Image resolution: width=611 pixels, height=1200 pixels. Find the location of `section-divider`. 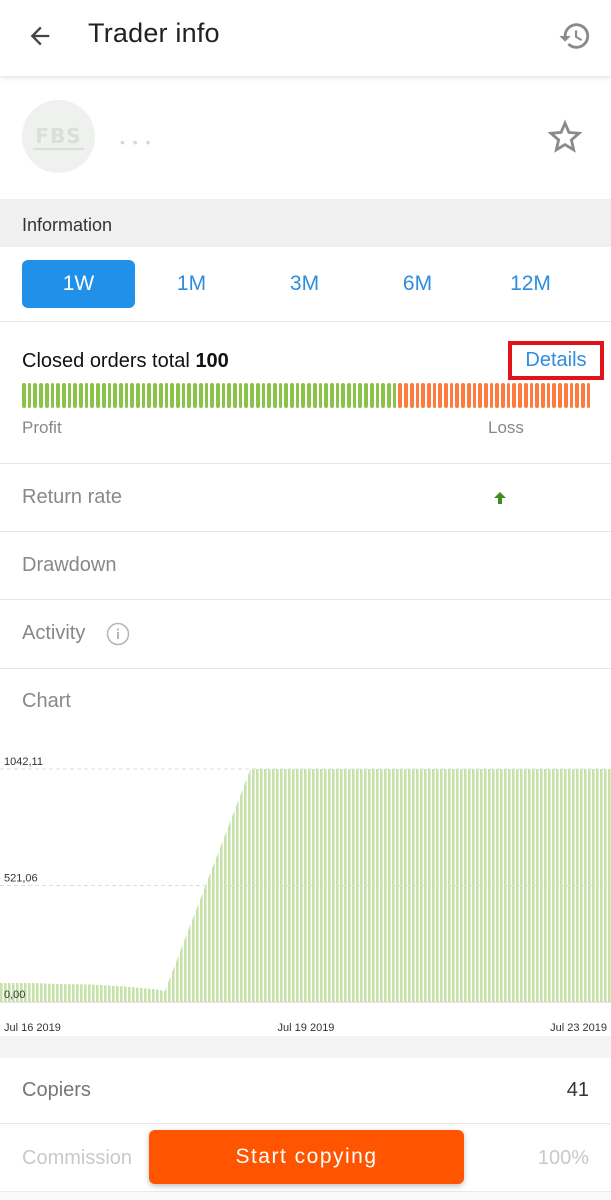

section-divider is located at coordinates (305, 1047).